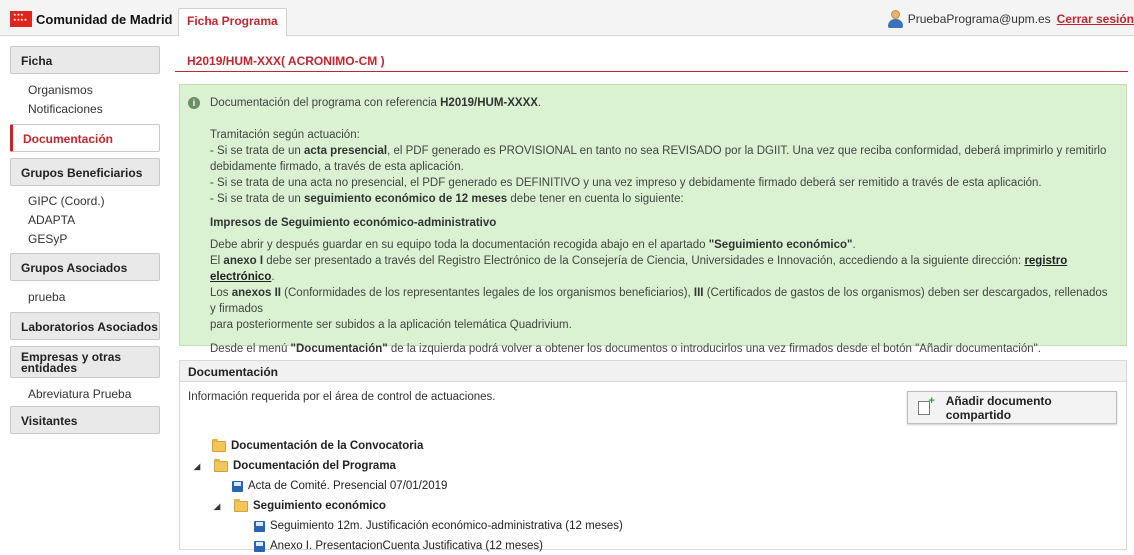 This screenshot has width=1134, height=555. Describe the element at coordinates (85, 60) in the screenshot. I see `sidebar-head-ficha: Ficha` at that location.